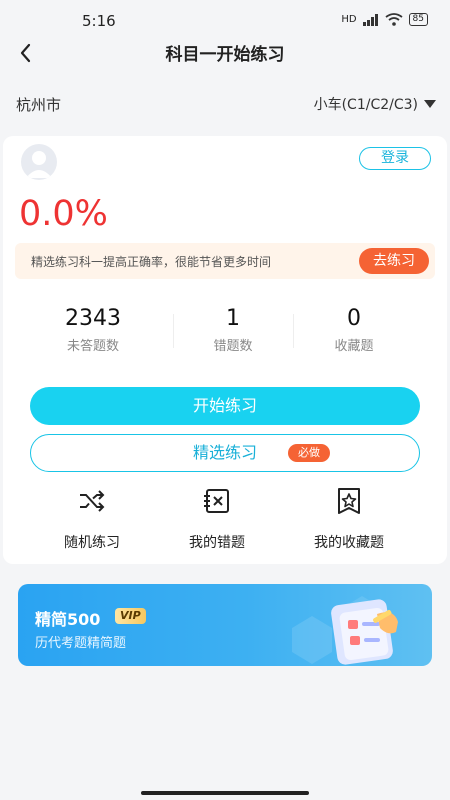 This screenshot has height=800, width=450. I want to click on tip-banner: 精选练习科一提高正确率，很能节省更多时间 去练习, so click(225, 261).